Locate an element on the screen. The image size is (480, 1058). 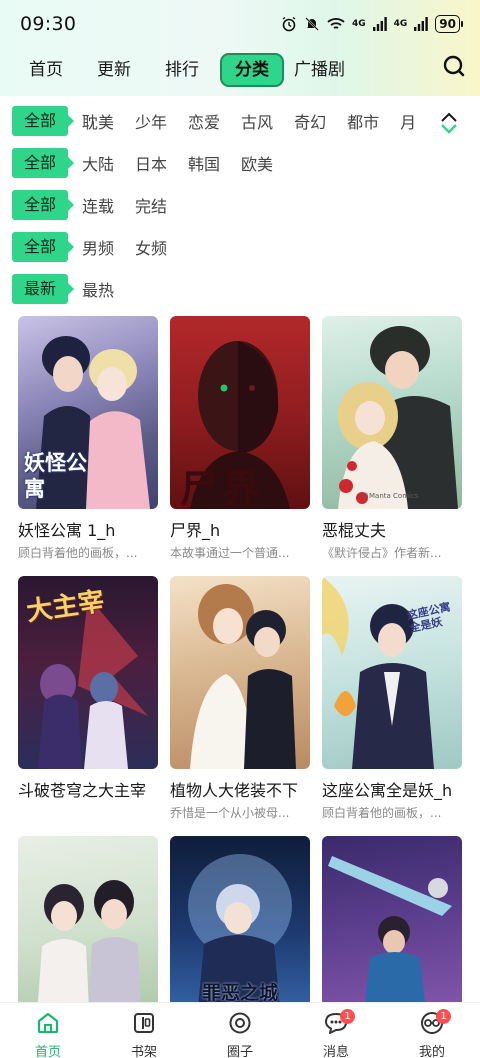
filter-row-region: 全部 大陆 日本 韩国 欧美 is located at coordinates (146, 163).